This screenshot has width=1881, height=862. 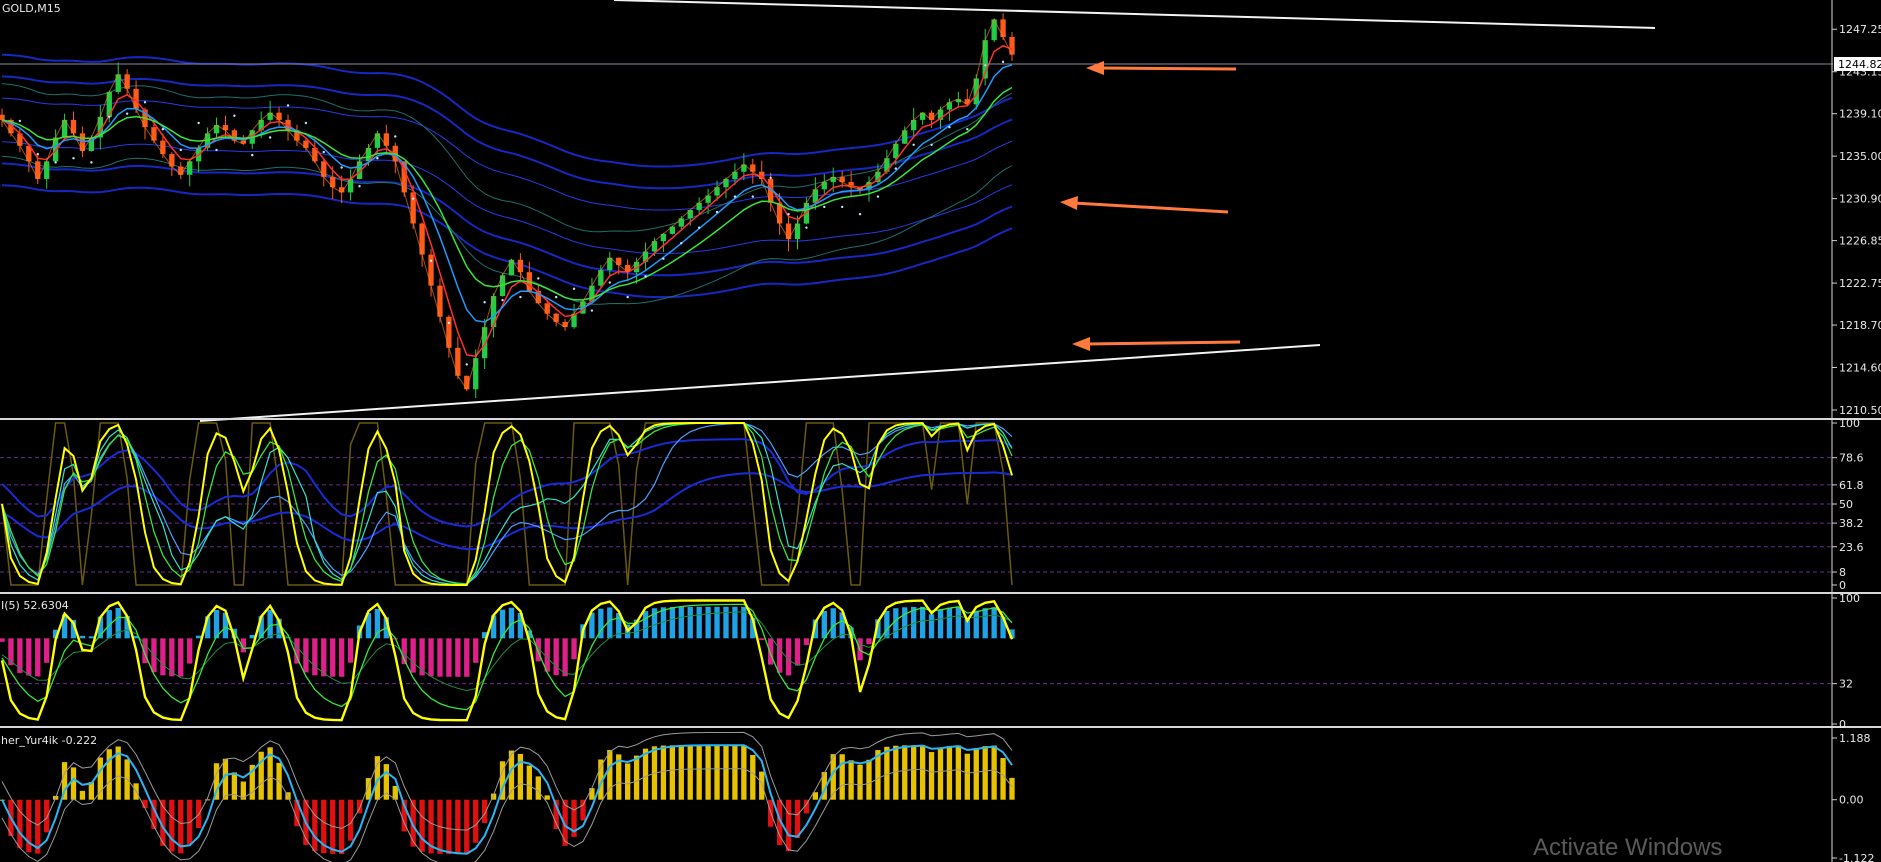 What do you see at coordinates (1849, 423) in the screenshot?
I see `stoch-axis-tick-label: 100` at bounding box center [1849, 423].